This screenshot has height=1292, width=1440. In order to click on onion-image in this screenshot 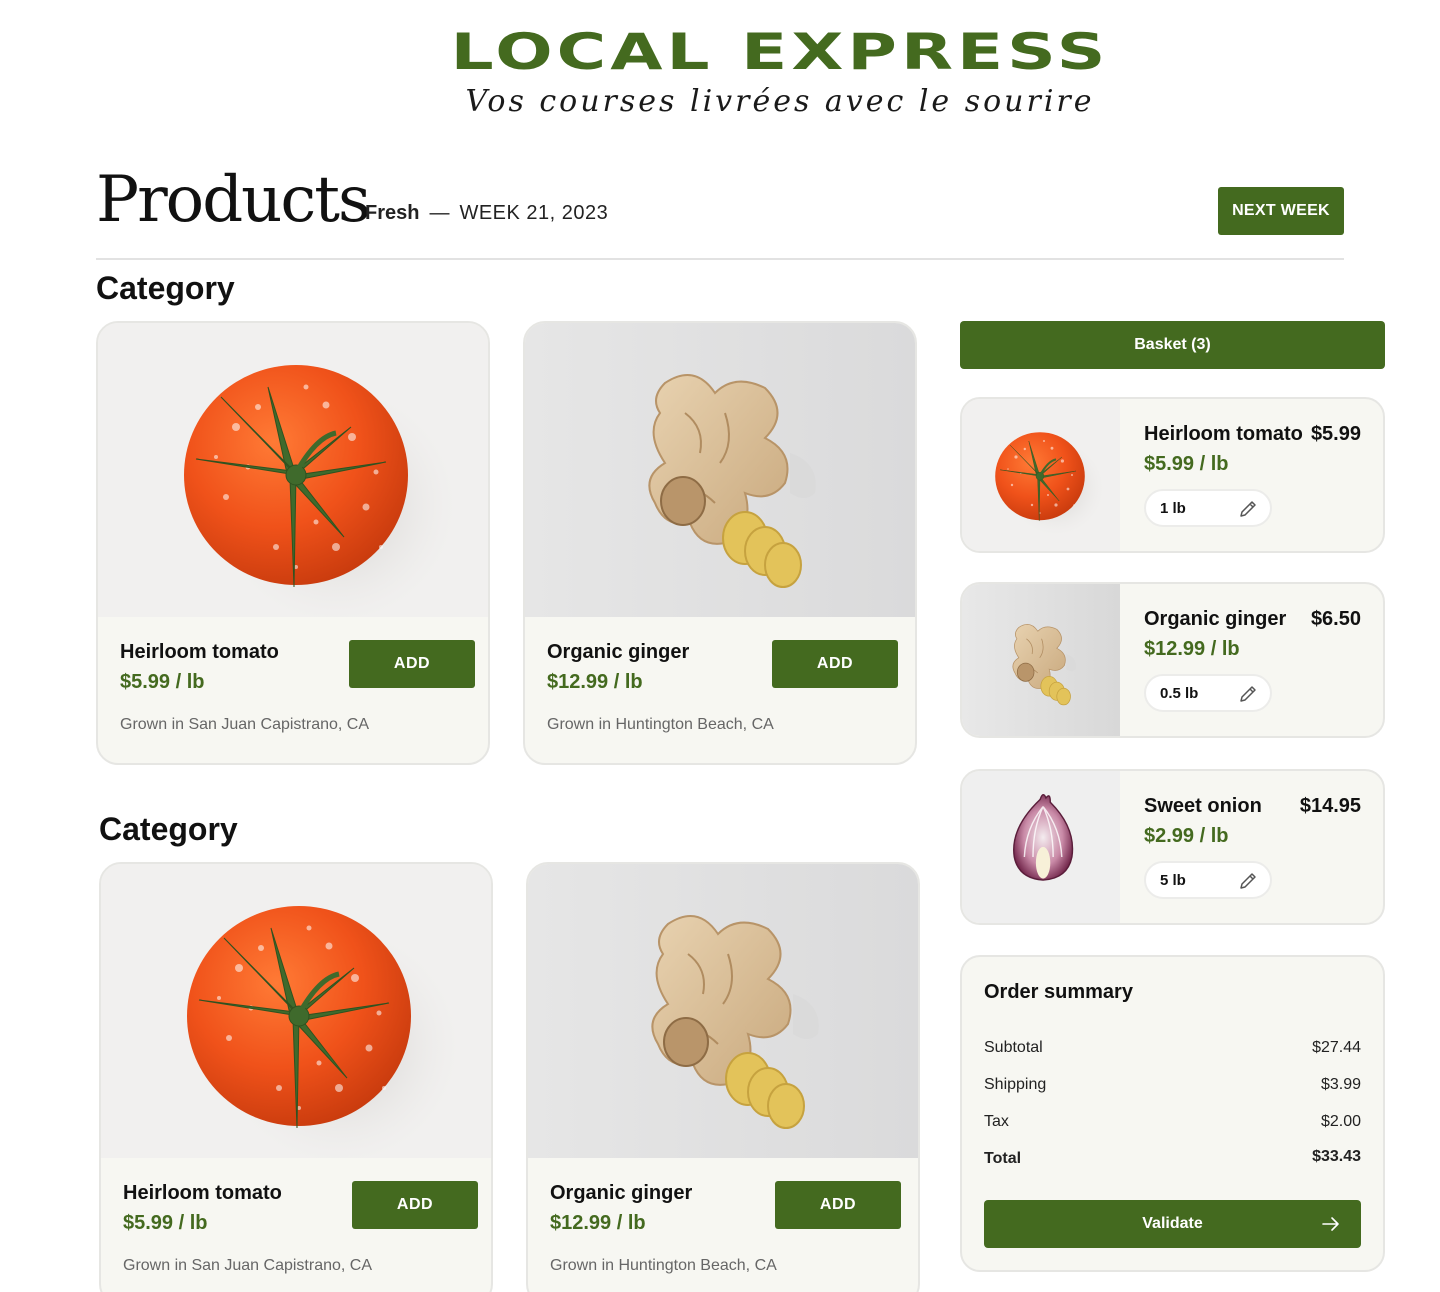, I will do `click(1041, 847)`.